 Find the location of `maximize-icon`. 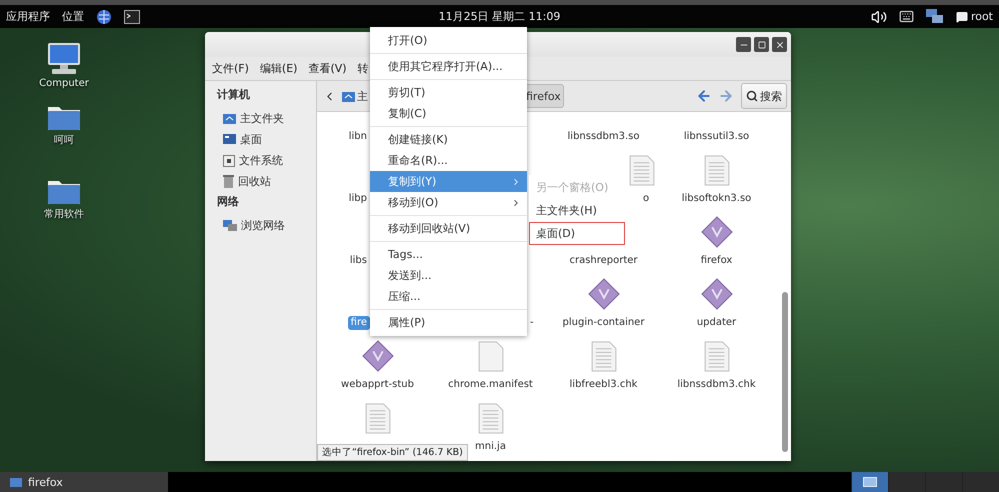

maximize-icon is located at coordinates (762, 44).